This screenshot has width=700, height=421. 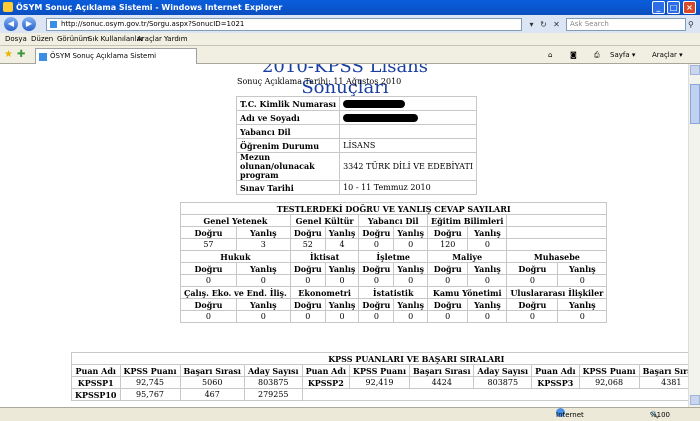 What do you see at coordinates (555, 382) in the screenshot?
I see `score-name: KPSSP3` at bounding box center [555, 382].